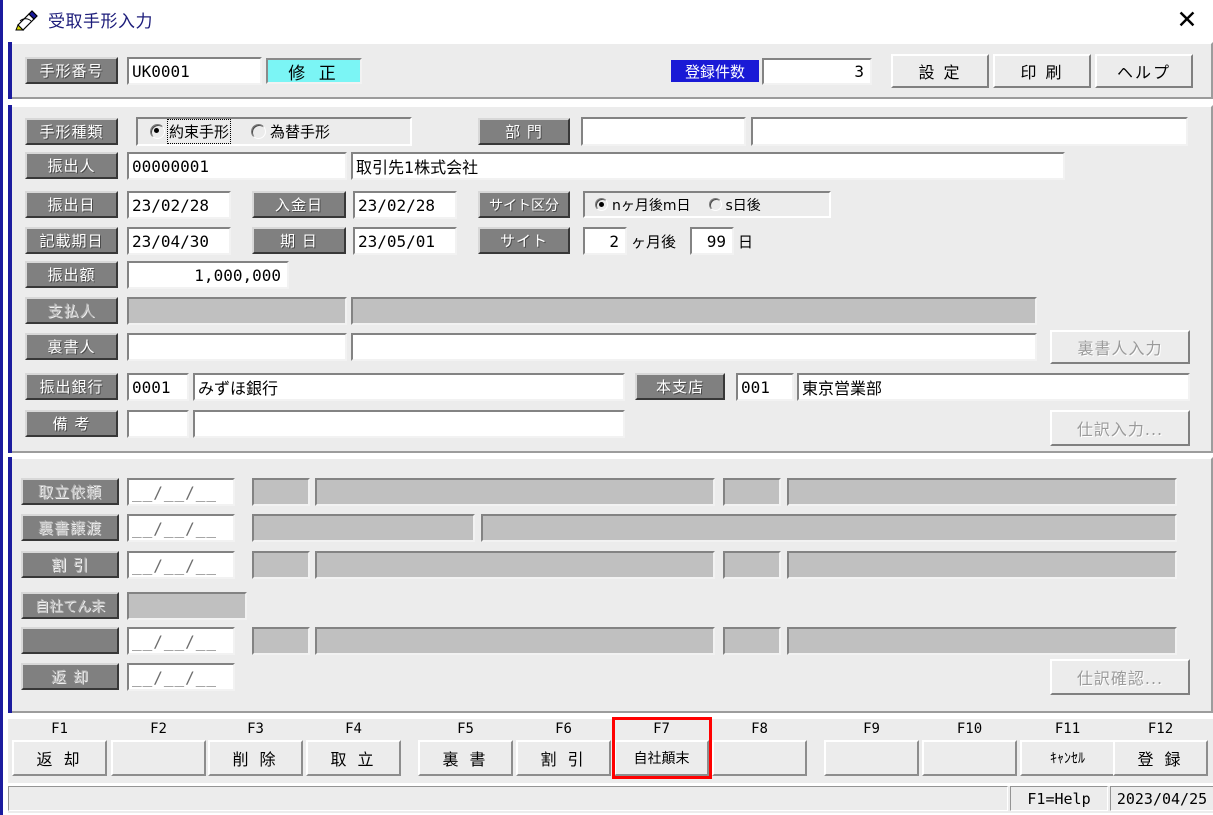 The height and width of the screenshot is (815, 1213). Describe the element at coordinates (179, 205) in the screenshot. I see `issue-date-input: 23/02/28` at that location.